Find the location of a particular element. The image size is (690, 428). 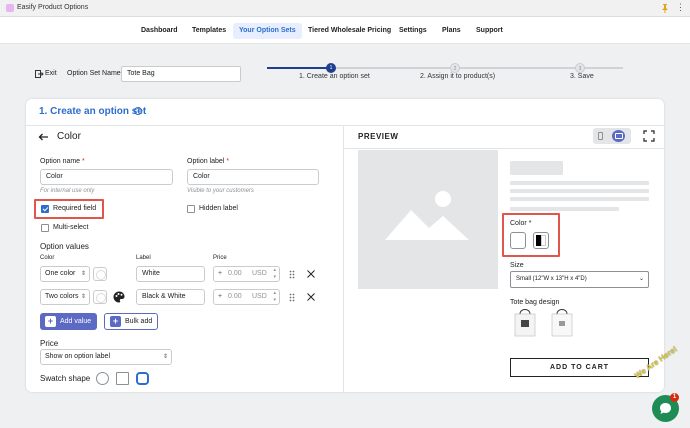

option-set-name-input: Tote Bag is located at coordinates (181, 74).